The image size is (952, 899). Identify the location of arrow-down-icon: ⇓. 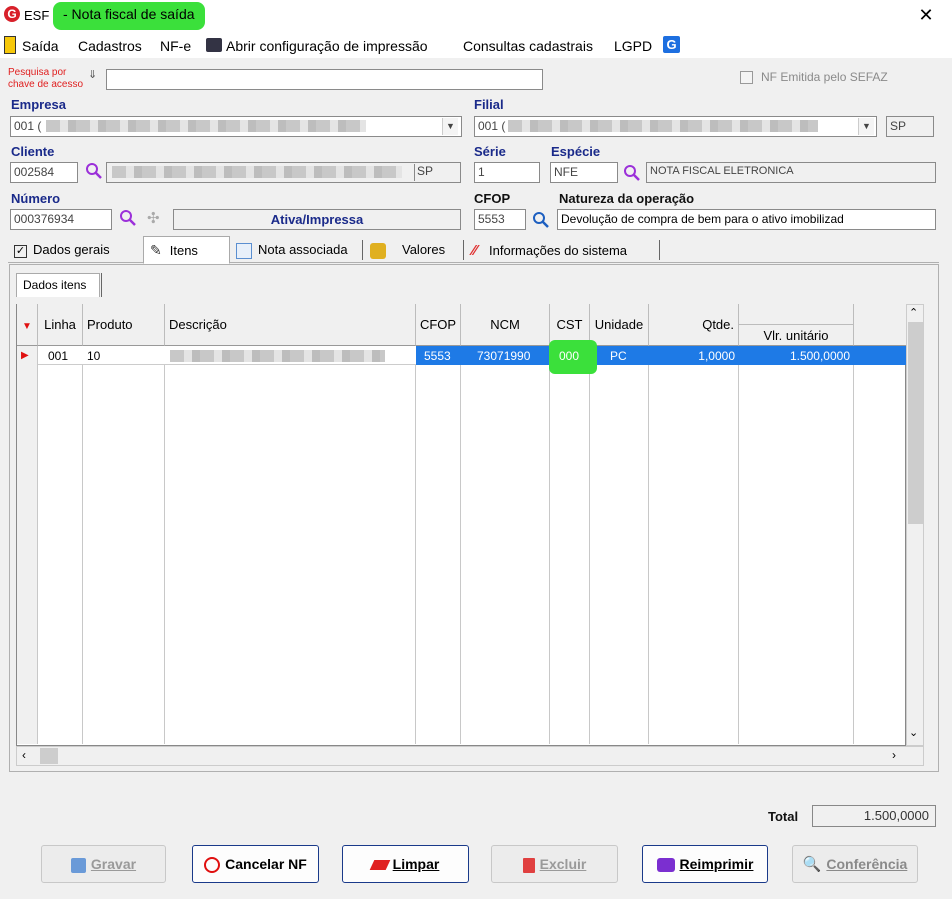
(93, 75).